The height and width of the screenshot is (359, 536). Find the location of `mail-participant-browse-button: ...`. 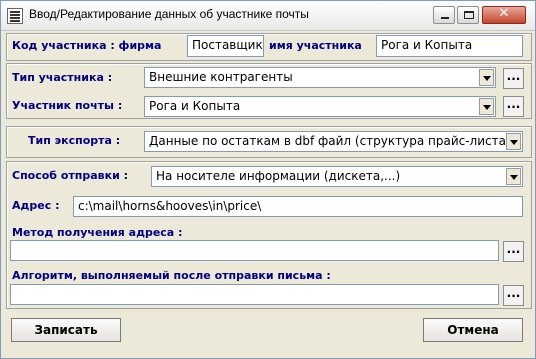

mail-participant-browse-button: ... is located at coordinates (513, 106).